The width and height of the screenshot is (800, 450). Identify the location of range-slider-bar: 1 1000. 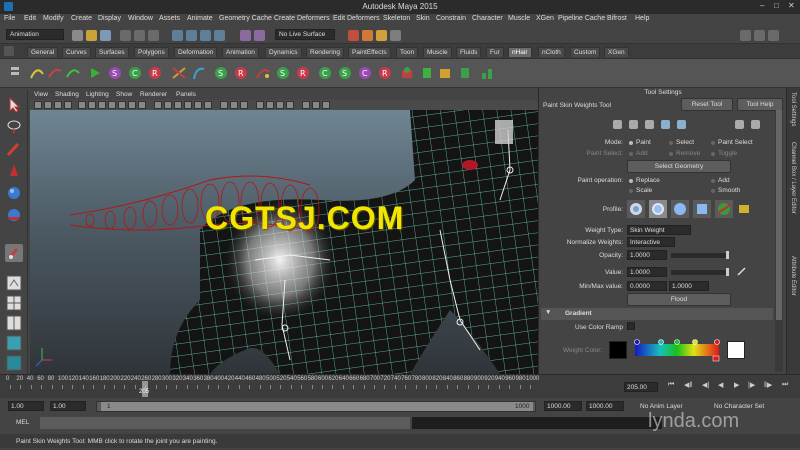
(316, 406).